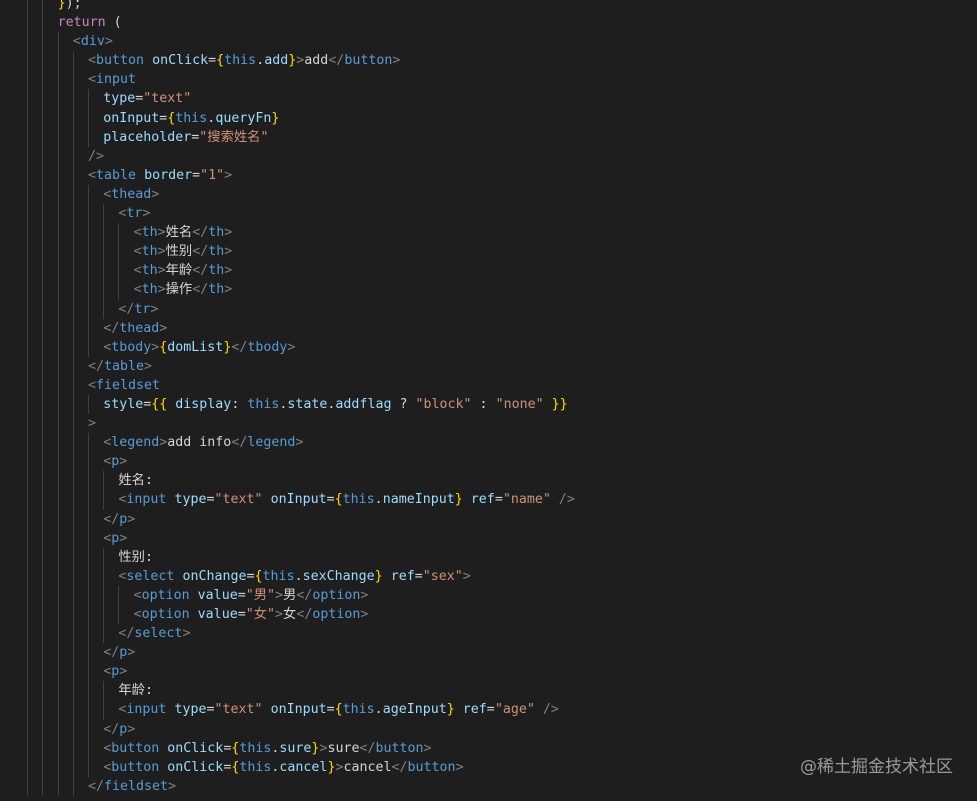 Image resolution: width=977 pixels, height=801 pixels. What do you see at coordinates (179, 290) in the screenshot?
I see `code-token: 操作` at bounding box center [179, 290].